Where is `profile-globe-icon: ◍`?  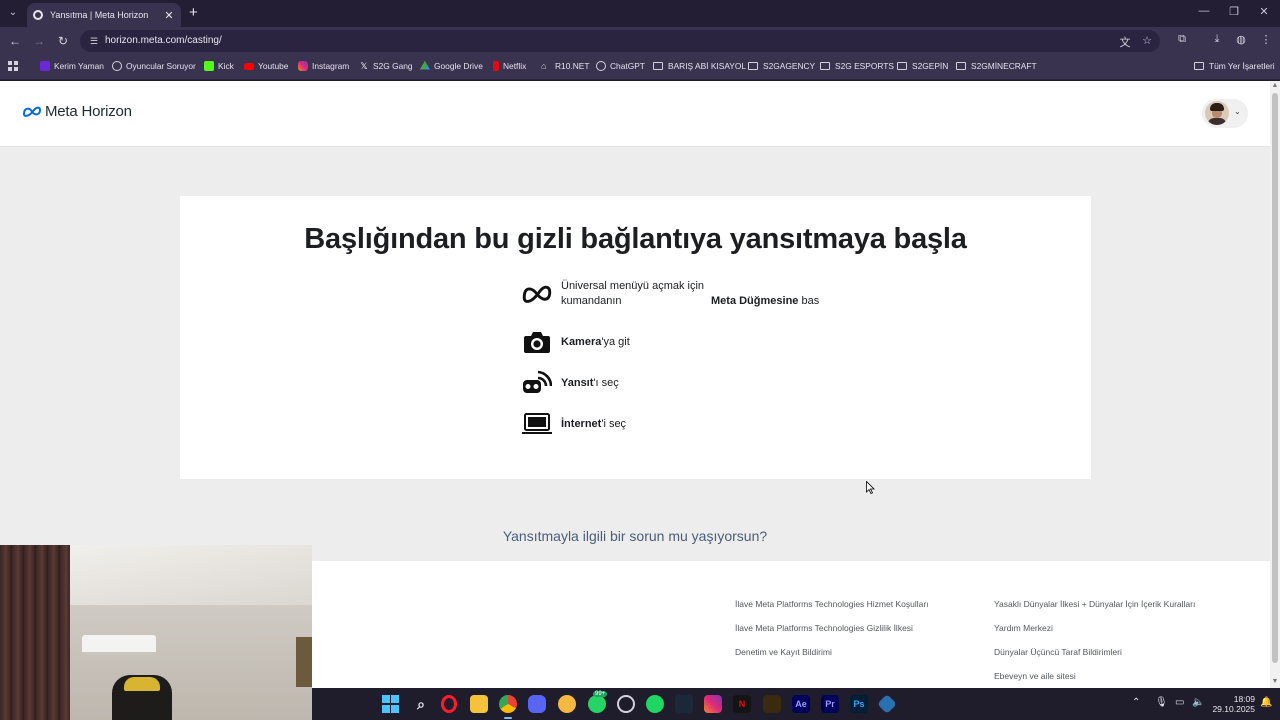
profile-globe-icon: ◍ is located at coordinates (1241, 39).